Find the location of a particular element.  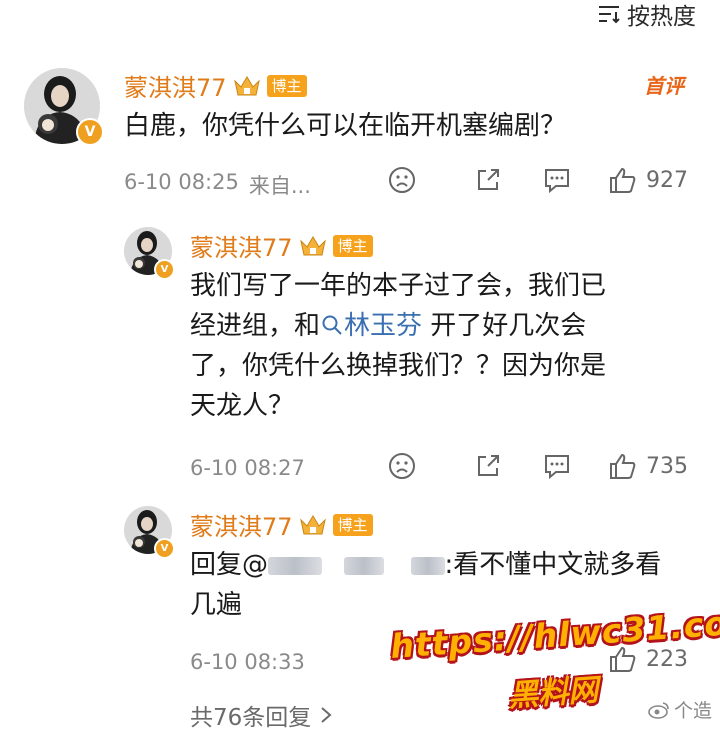

reply-prefix: 回复@ is located at coordinates (229, 565).